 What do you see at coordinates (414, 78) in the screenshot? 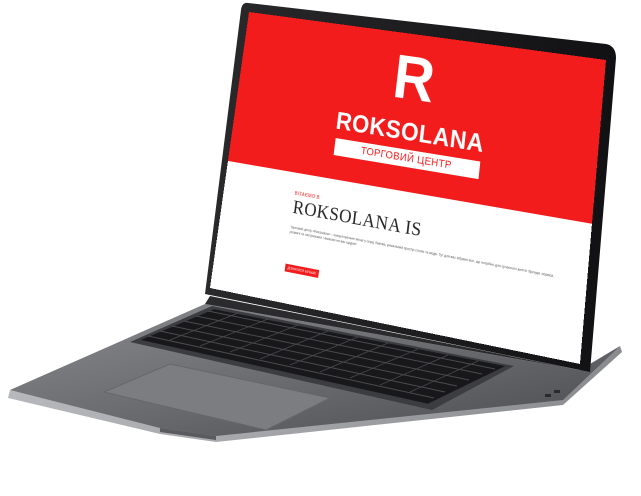
I see `logo-letter: R` at bounding box center [414, 78].